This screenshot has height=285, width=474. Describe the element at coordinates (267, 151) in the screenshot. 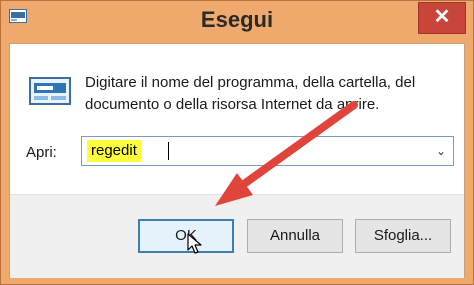

I see `open-combobox: regedit ⌄` at that location.